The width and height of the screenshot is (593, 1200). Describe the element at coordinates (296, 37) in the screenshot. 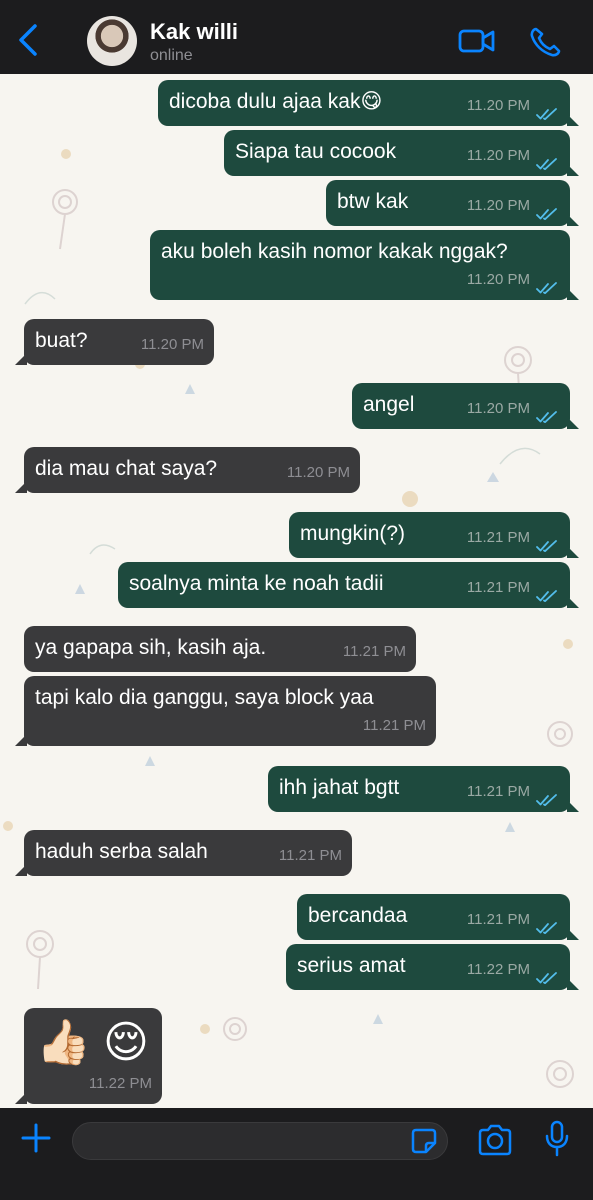

I see `chat-header: Kak willi online` at that location.